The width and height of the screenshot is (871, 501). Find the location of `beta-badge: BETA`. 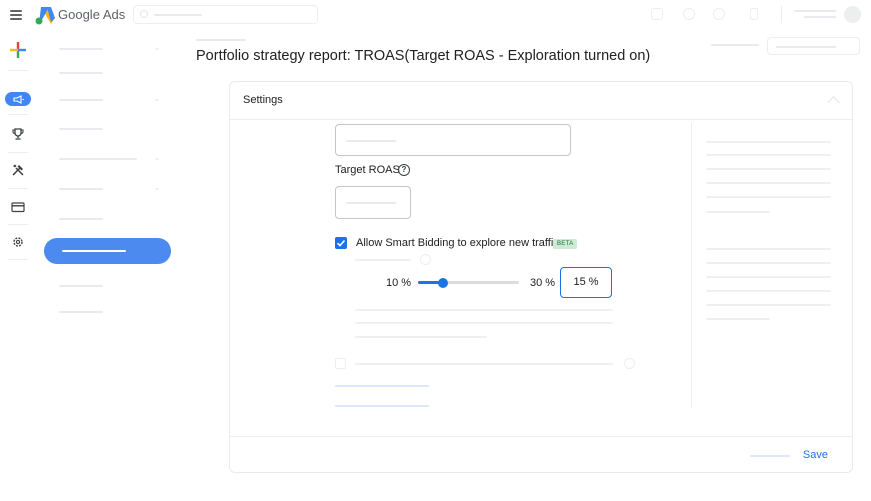

beta-badge: BETA is located at coordinates (565, 244).